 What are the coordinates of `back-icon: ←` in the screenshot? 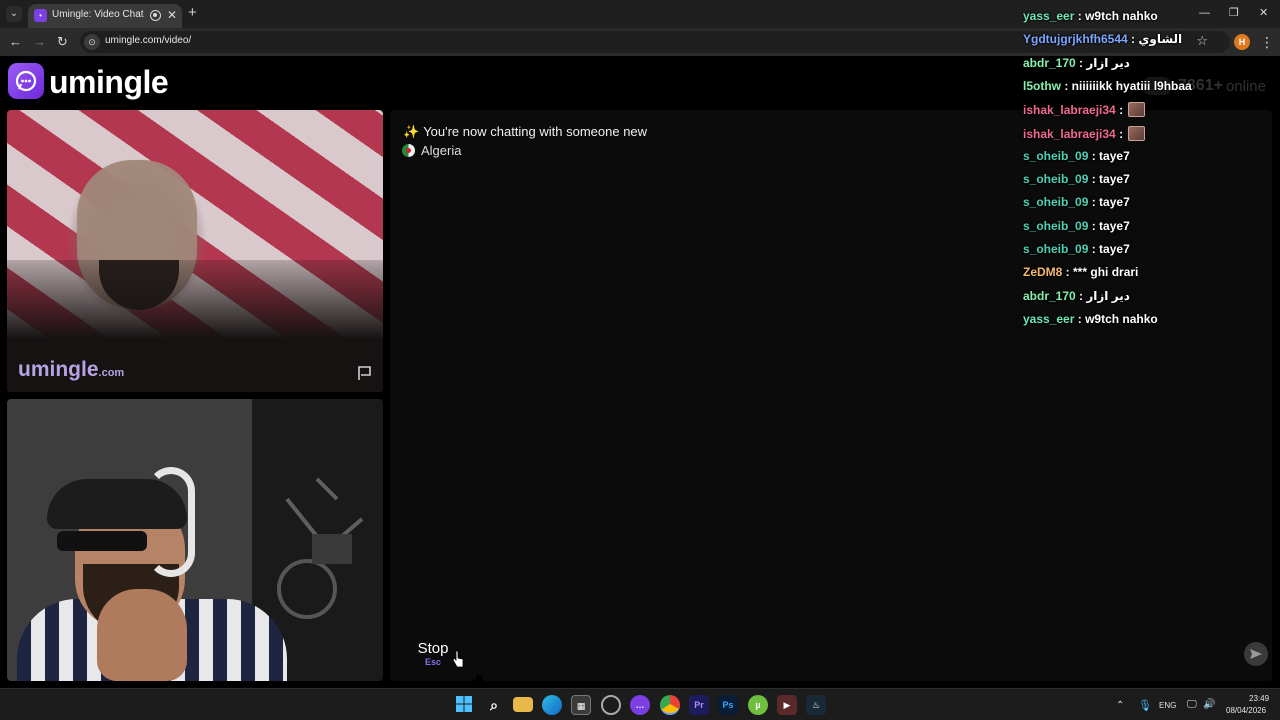 It's located at (15, 42).